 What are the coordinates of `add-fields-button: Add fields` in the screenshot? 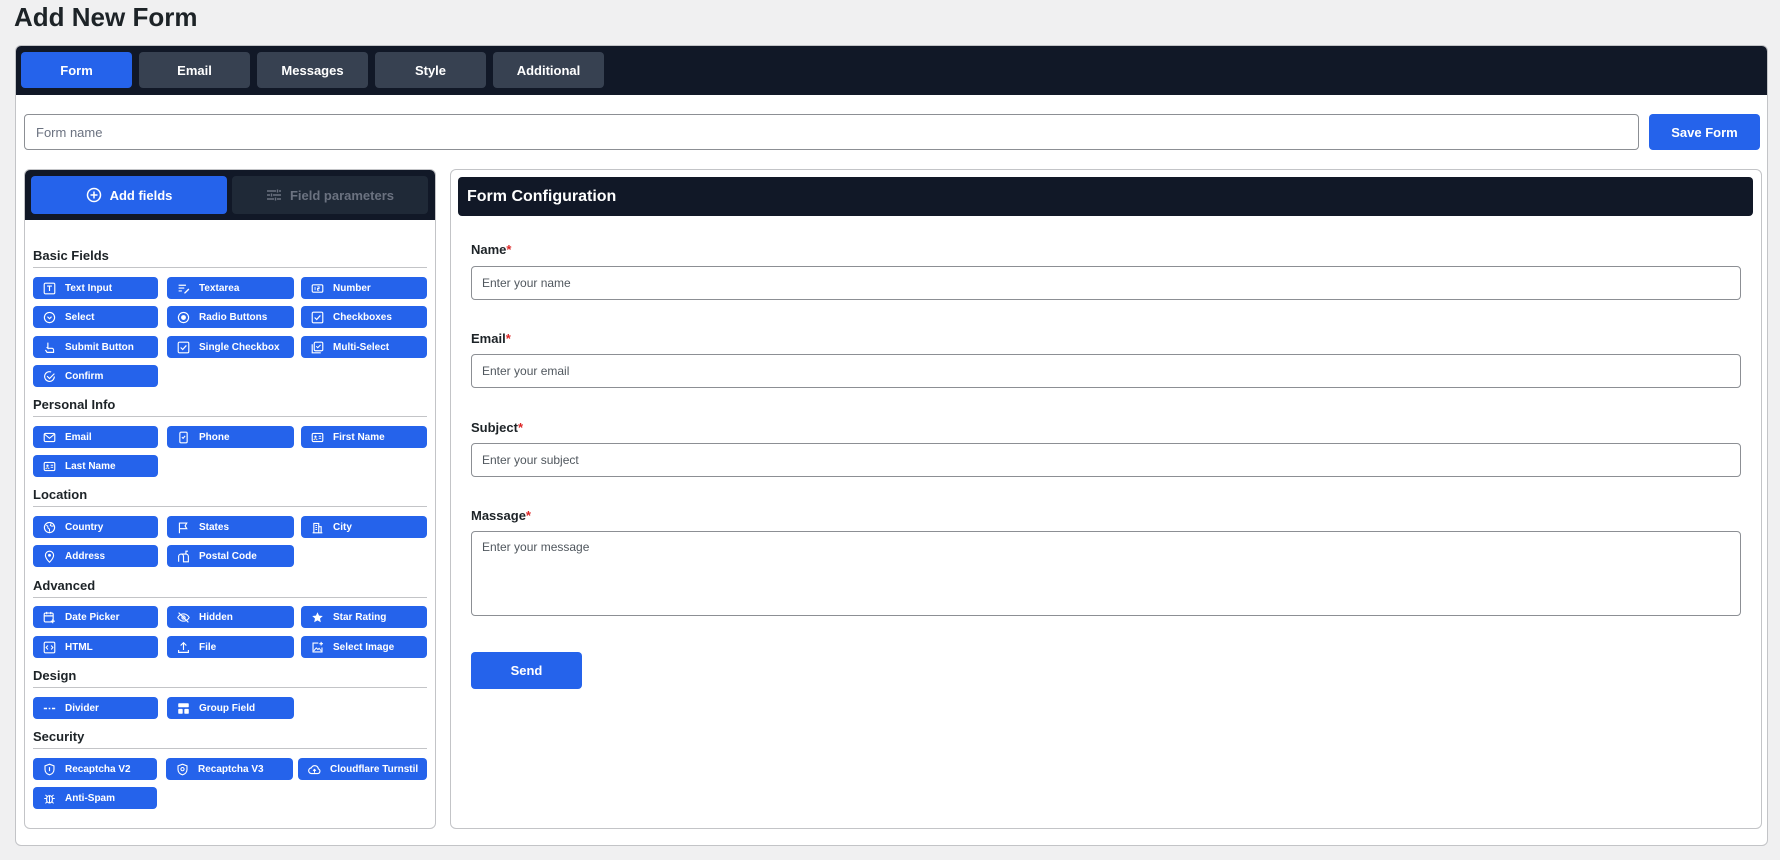 It's located at (129, 195).